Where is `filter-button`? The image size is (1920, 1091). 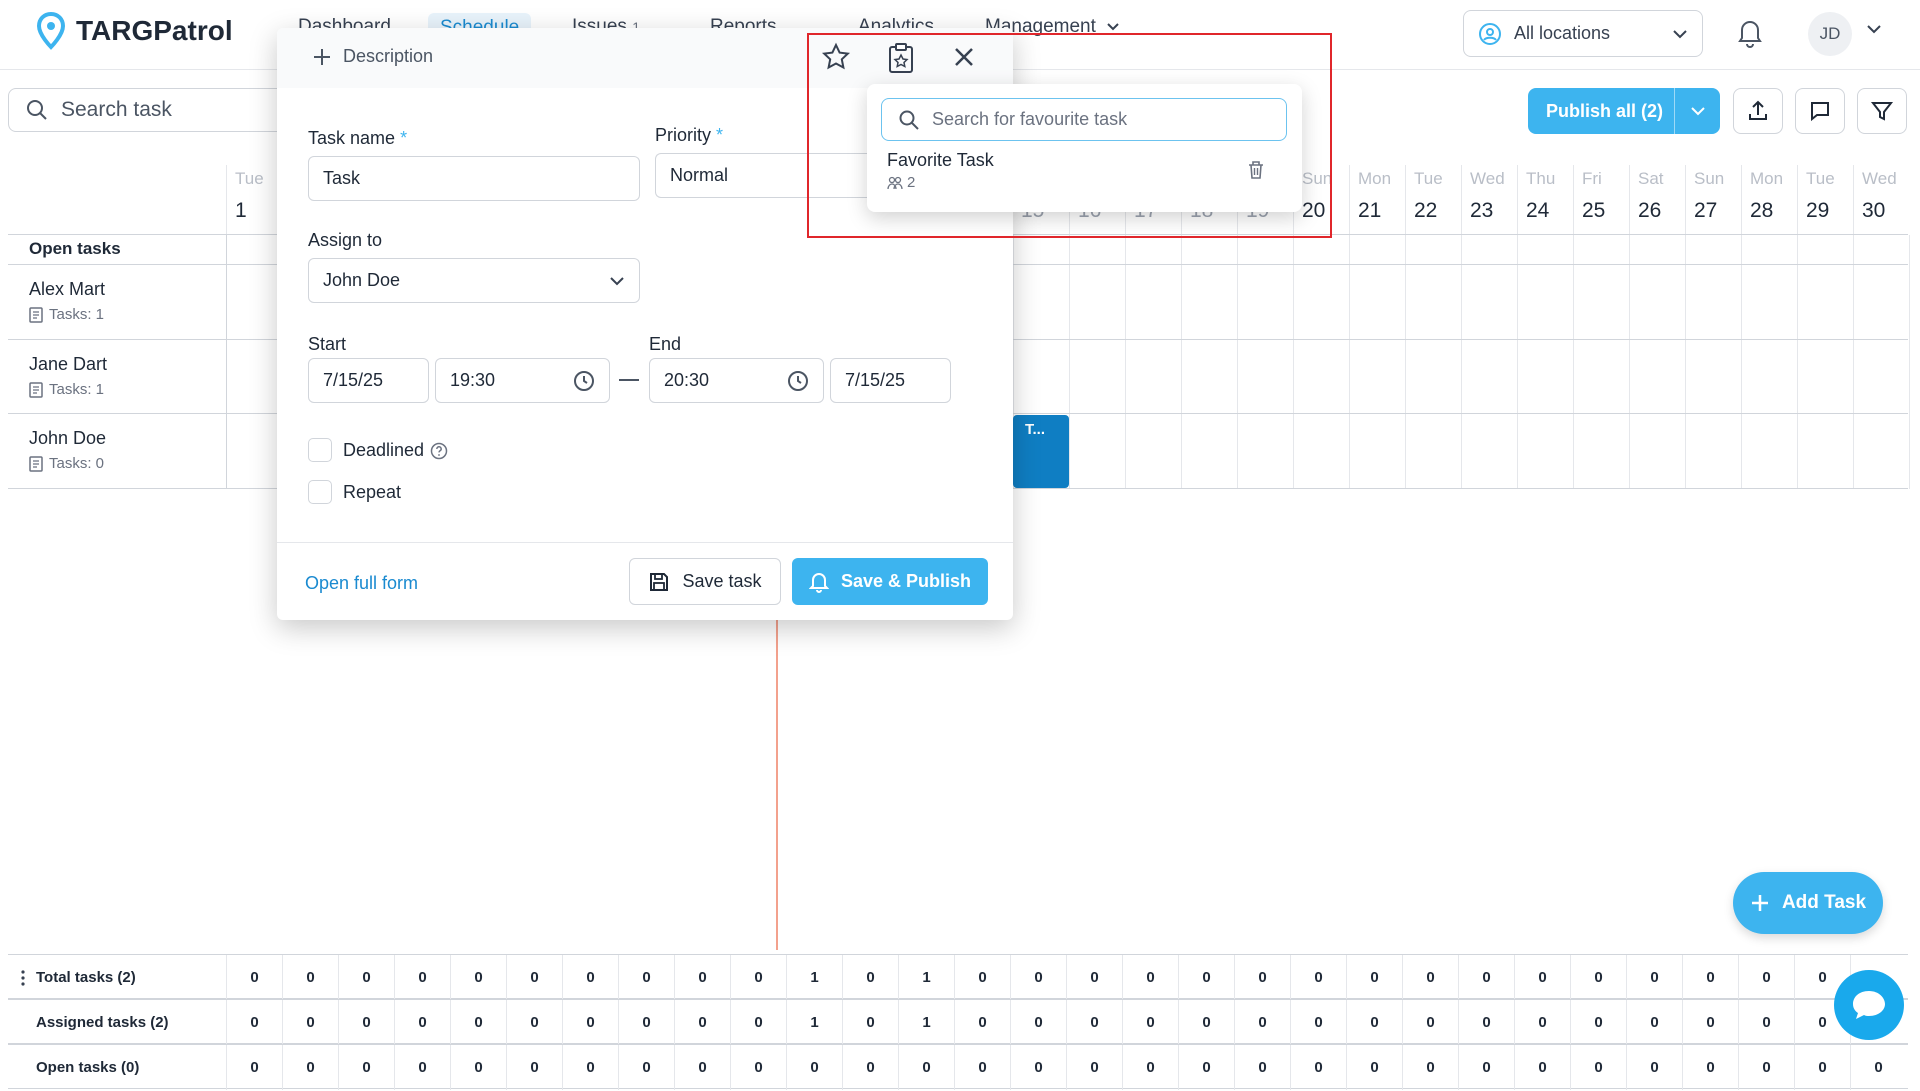
filter-button is located at coordinates (1882, 111).